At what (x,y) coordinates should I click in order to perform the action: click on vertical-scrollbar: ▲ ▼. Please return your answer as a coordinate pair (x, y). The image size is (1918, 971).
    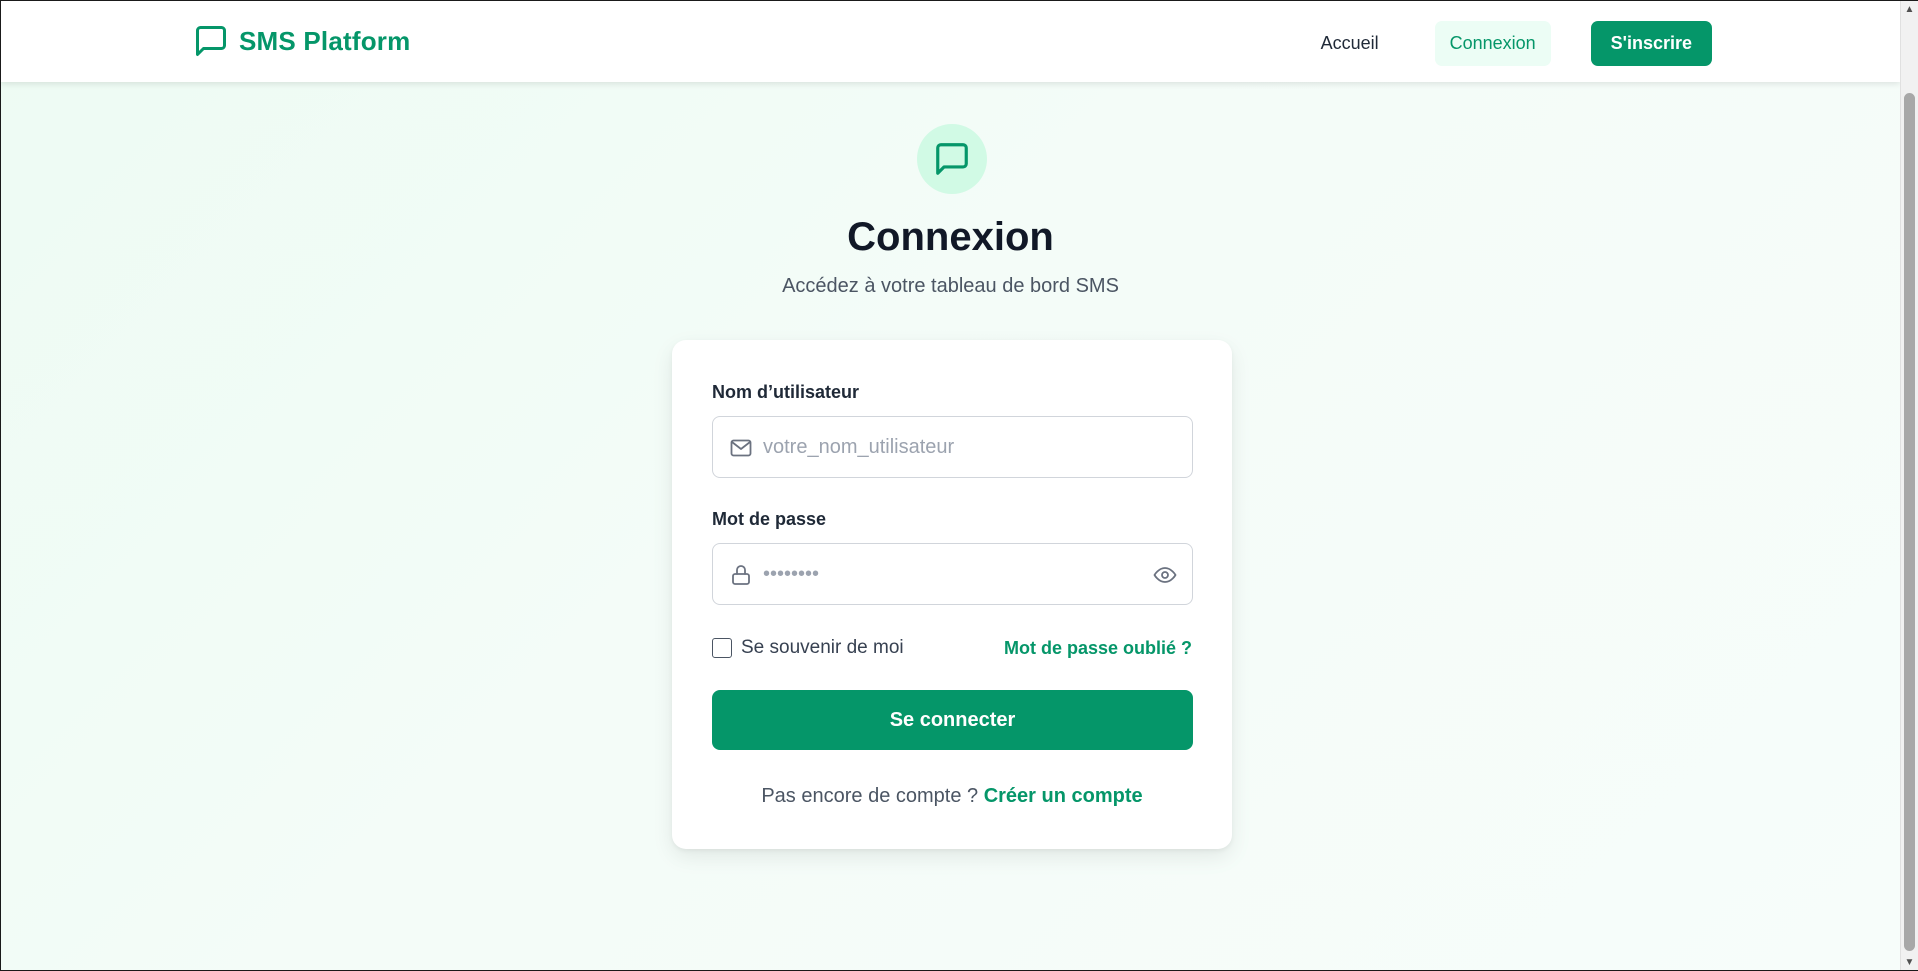
    Looking at the image, I should click on (1909, 485).